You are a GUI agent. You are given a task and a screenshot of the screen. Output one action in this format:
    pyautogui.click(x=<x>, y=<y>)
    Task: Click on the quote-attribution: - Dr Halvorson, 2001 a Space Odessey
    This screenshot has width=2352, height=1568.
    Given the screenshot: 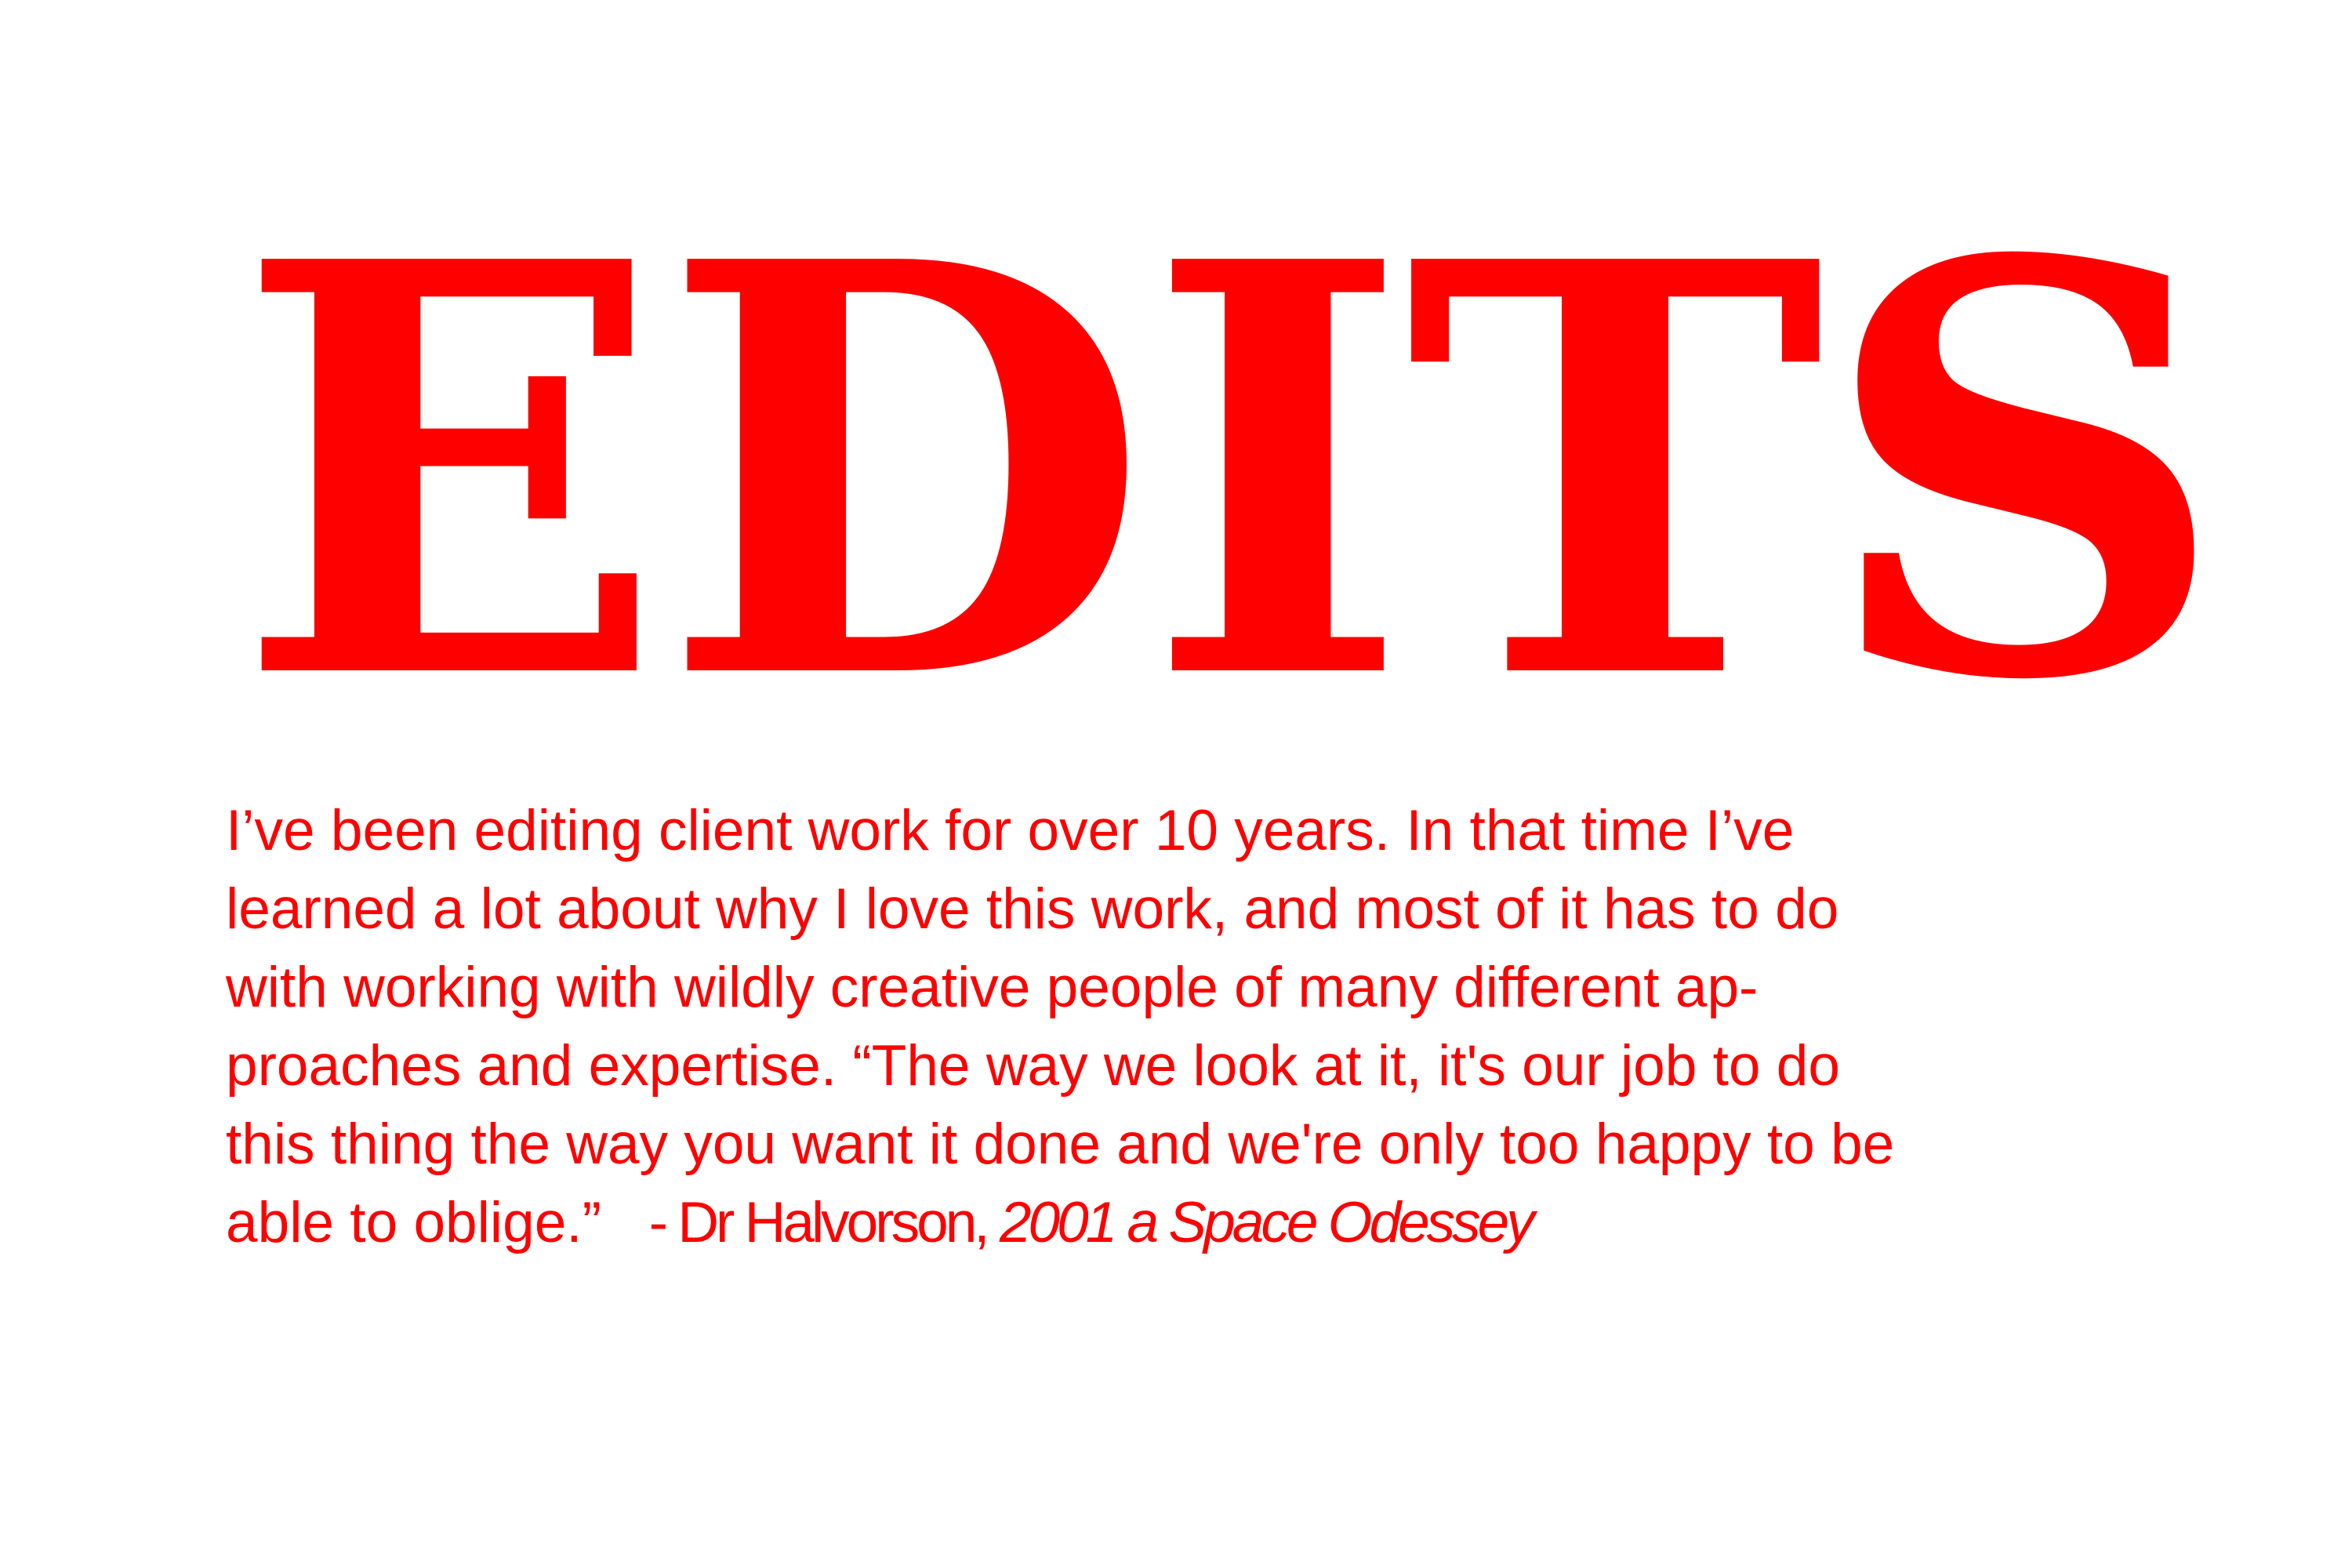 What is the action you would take?
    pyautogui.click(x=1091, y=1222)
    